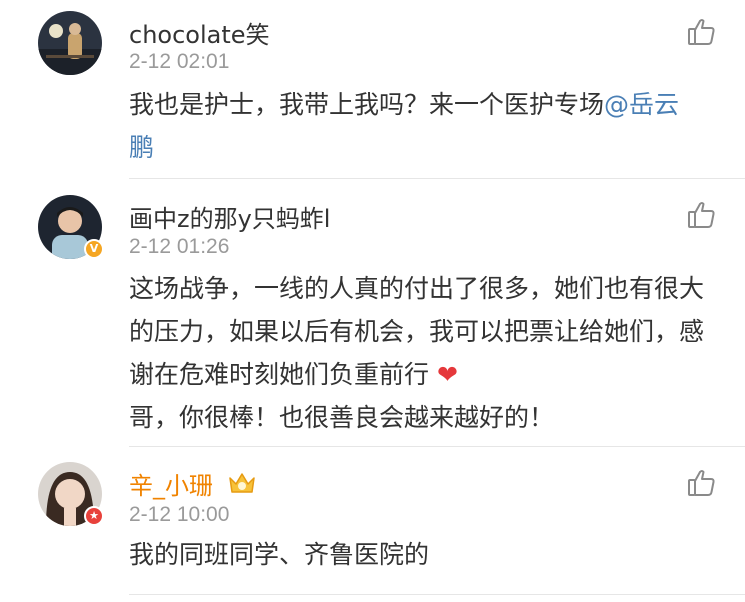 This screenshot has width=745, height=602. I want to click on comment-body: 我的同班同学、齐鲁医院的, so click(279, 554).